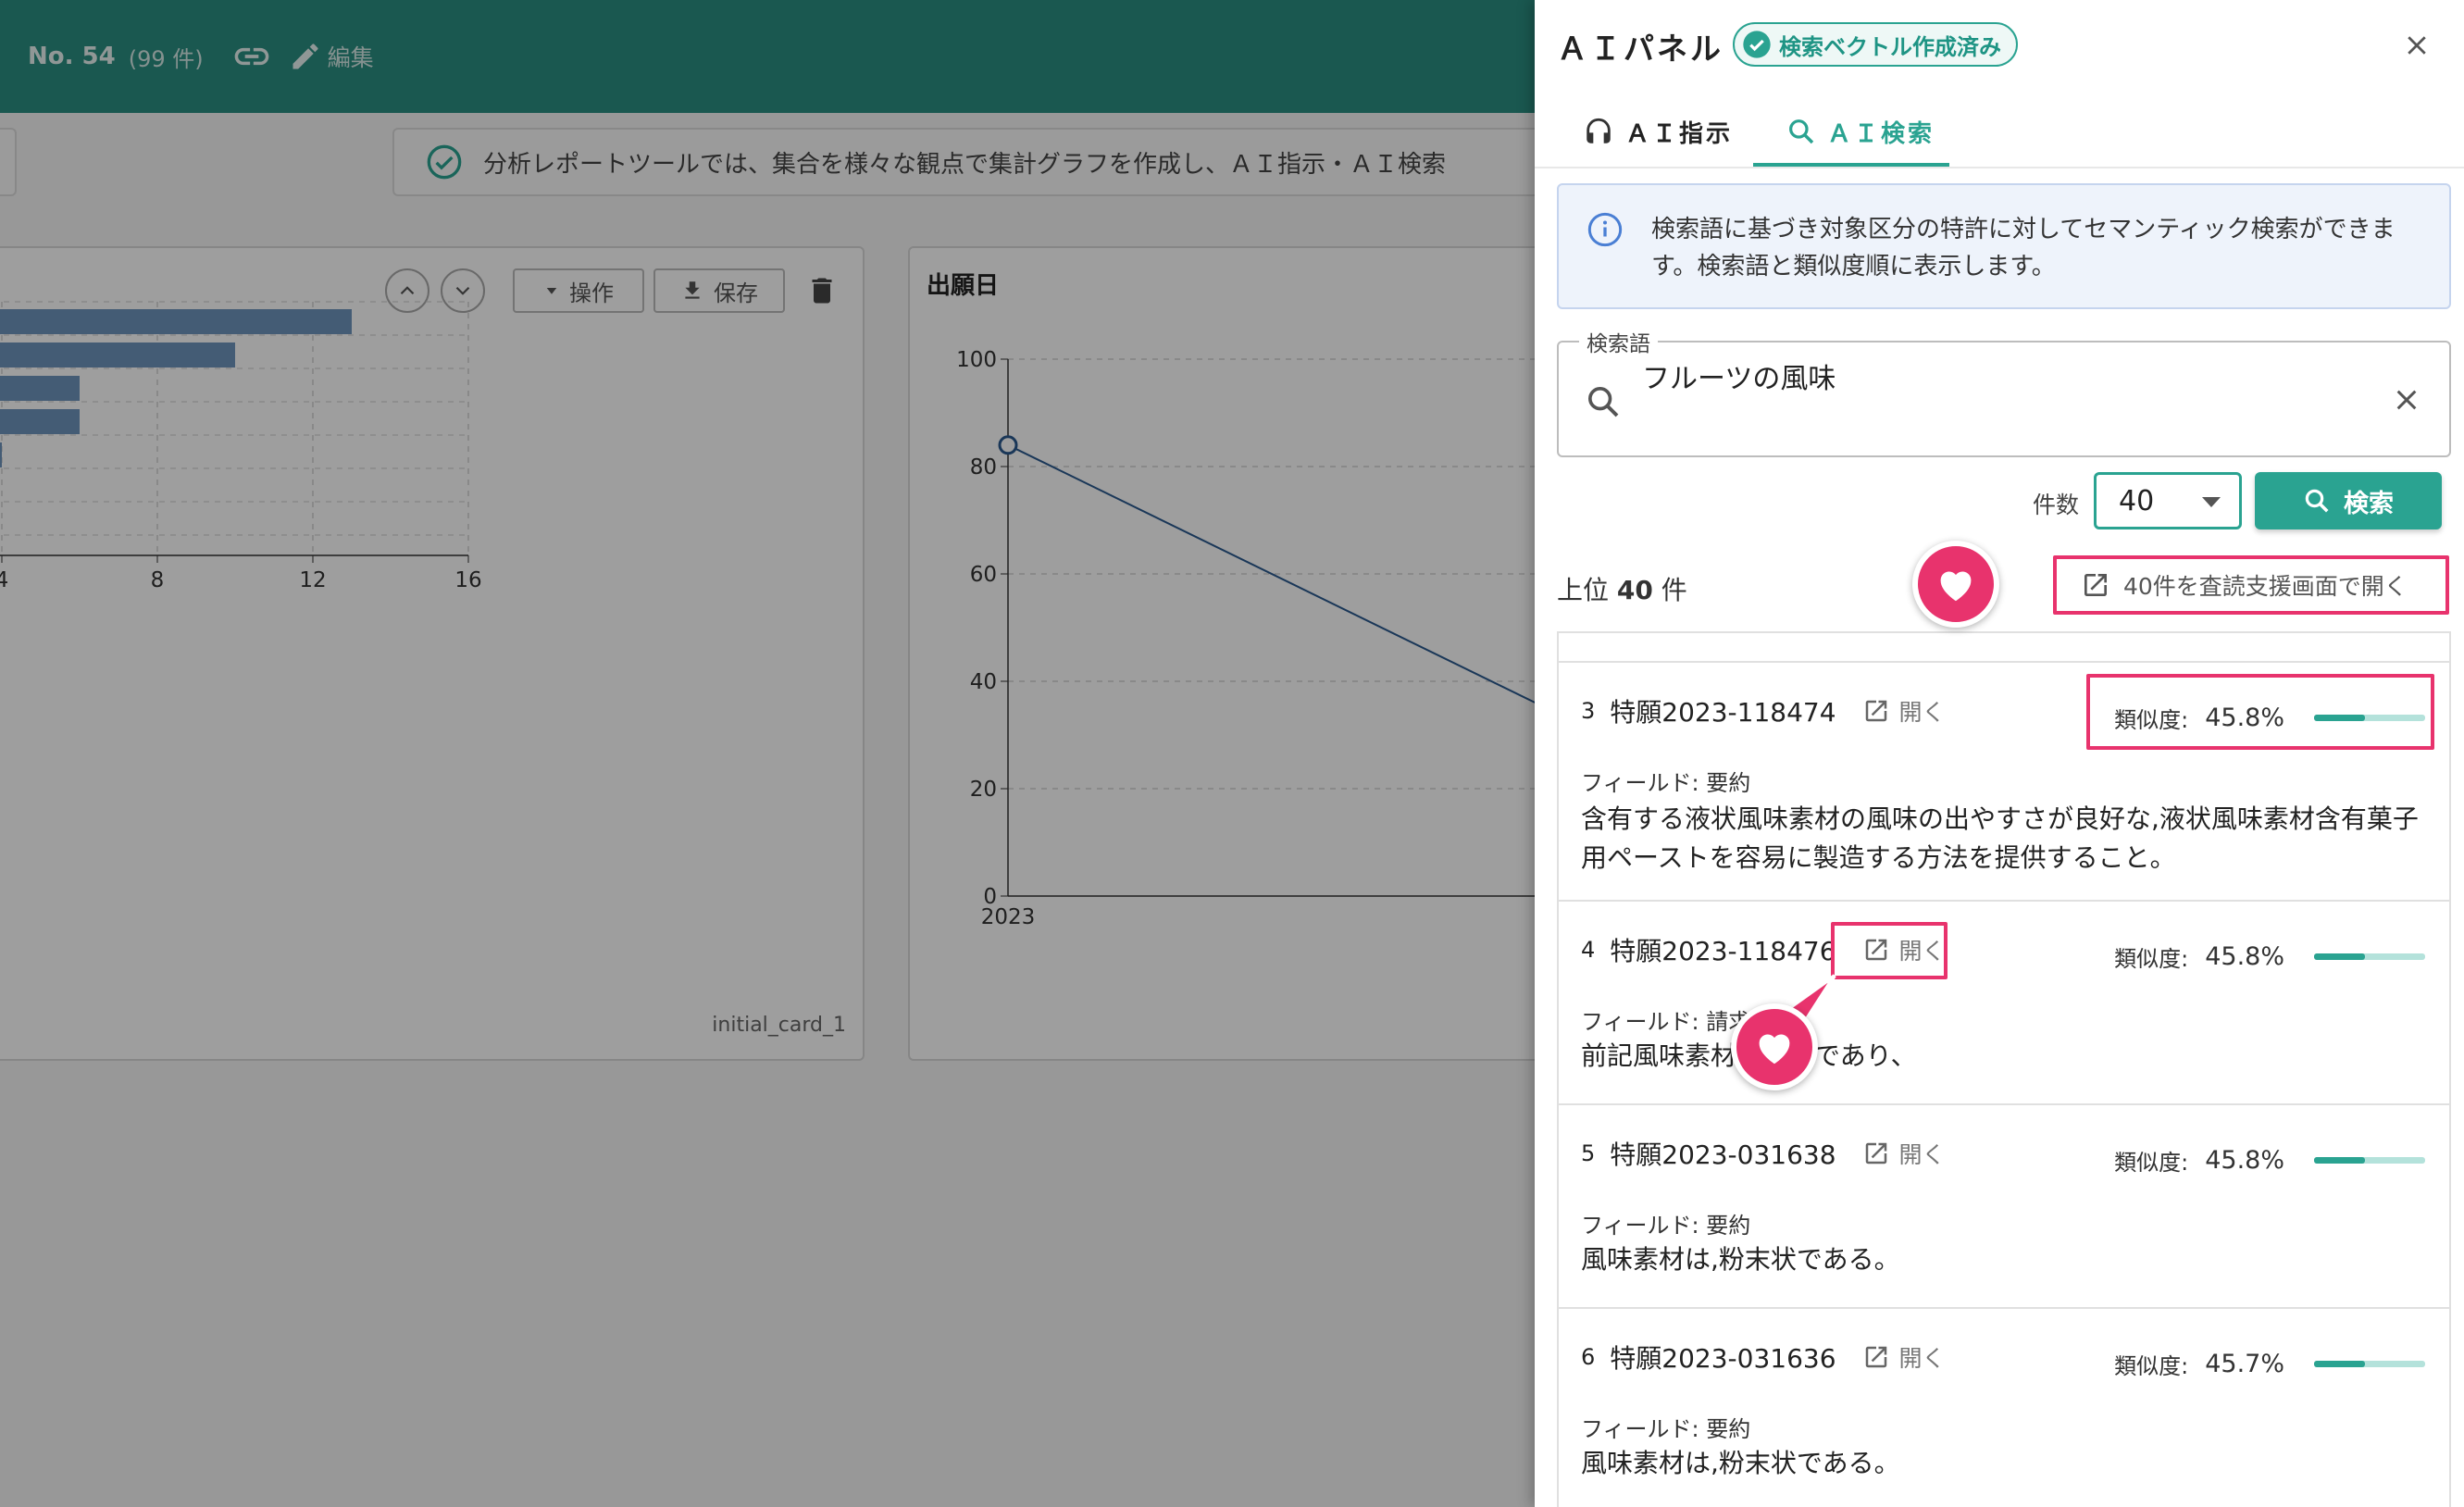  Describe the element at coordinates (1583, 590) in the screenshot. I see `result-count-prefix: 上位` at that location.